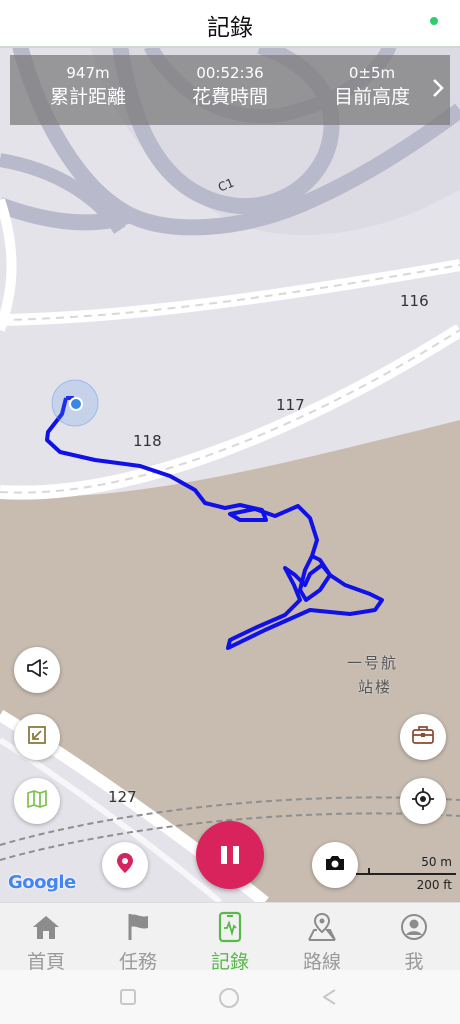  I want to click on toolbox-button, so click(423, 737).